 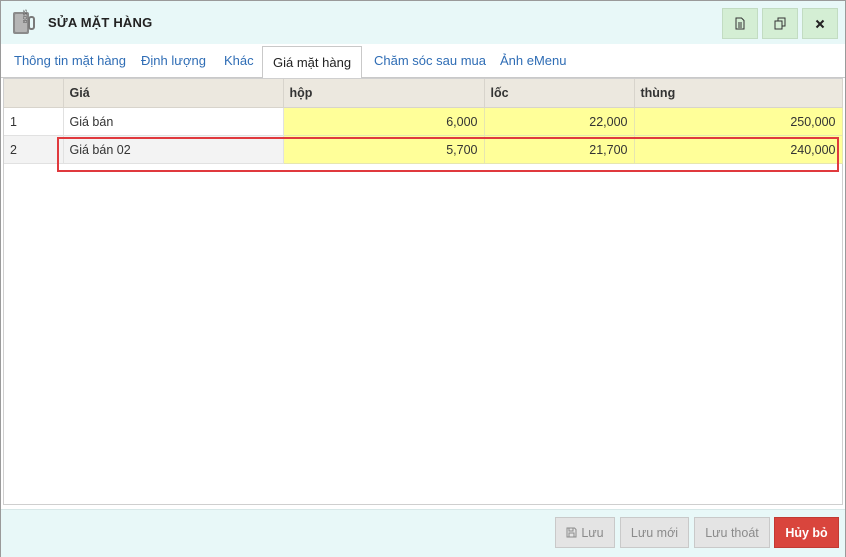 I want to click on document-button, so click(x=740, y=23).